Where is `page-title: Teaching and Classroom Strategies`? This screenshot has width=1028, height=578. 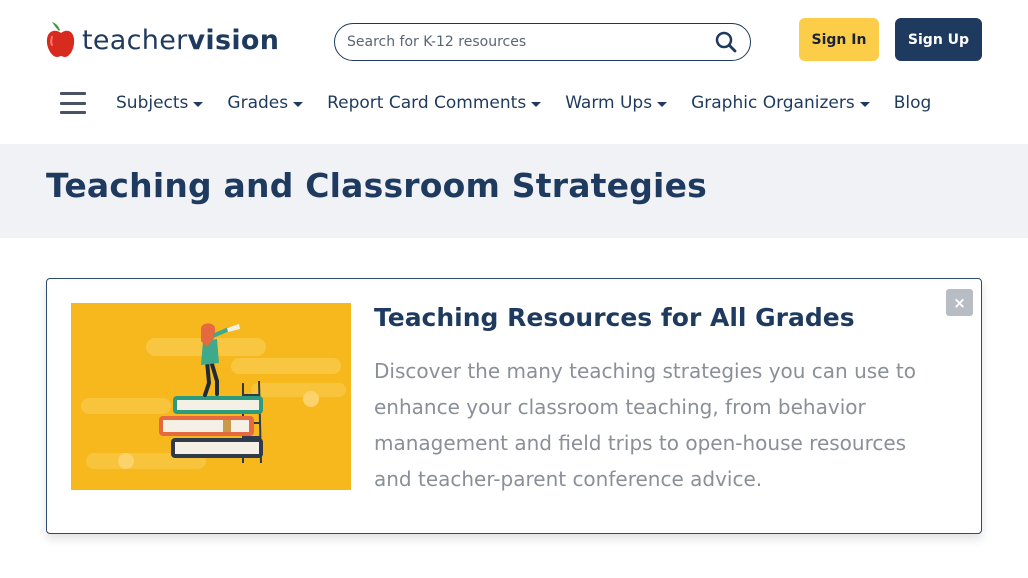 page-title: Teaching and Classroom Strategies is located at coordinates (376, 185).